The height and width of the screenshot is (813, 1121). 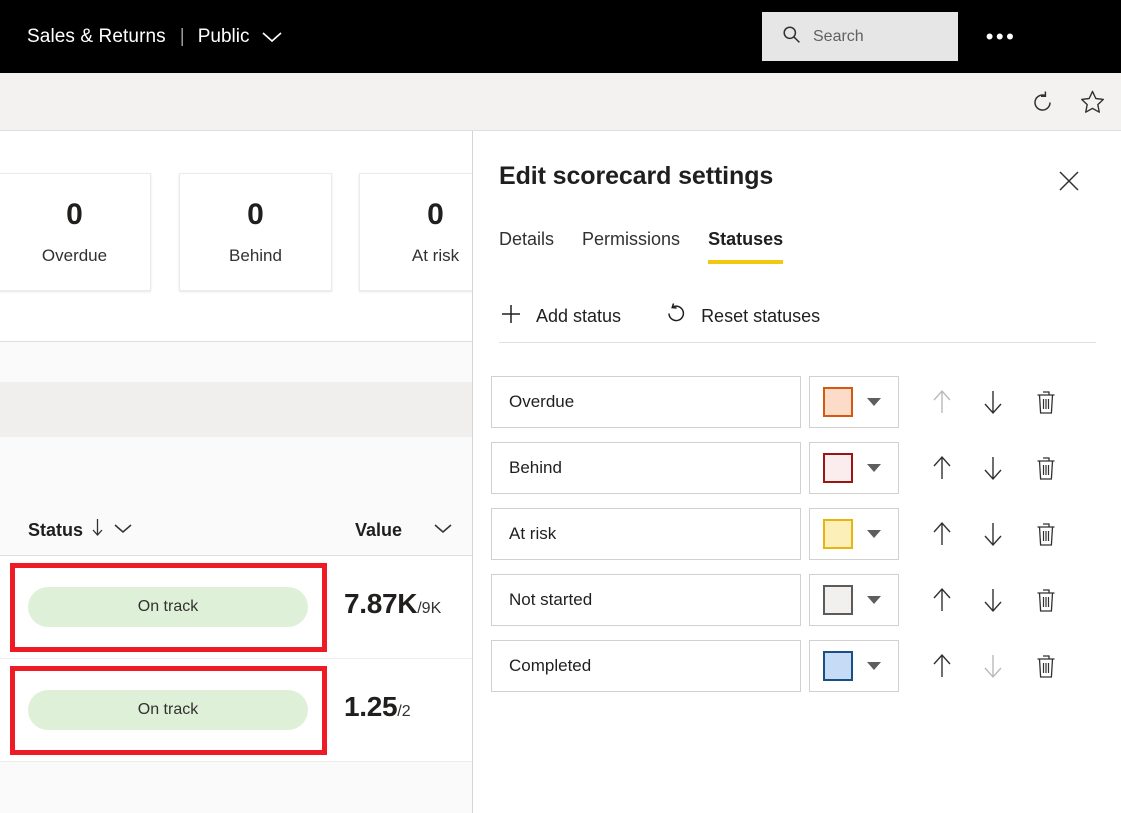 What do you see at coordinates (511, 316) in the screenshot?
I see `plus-icon` at bounding box center [511, 316].